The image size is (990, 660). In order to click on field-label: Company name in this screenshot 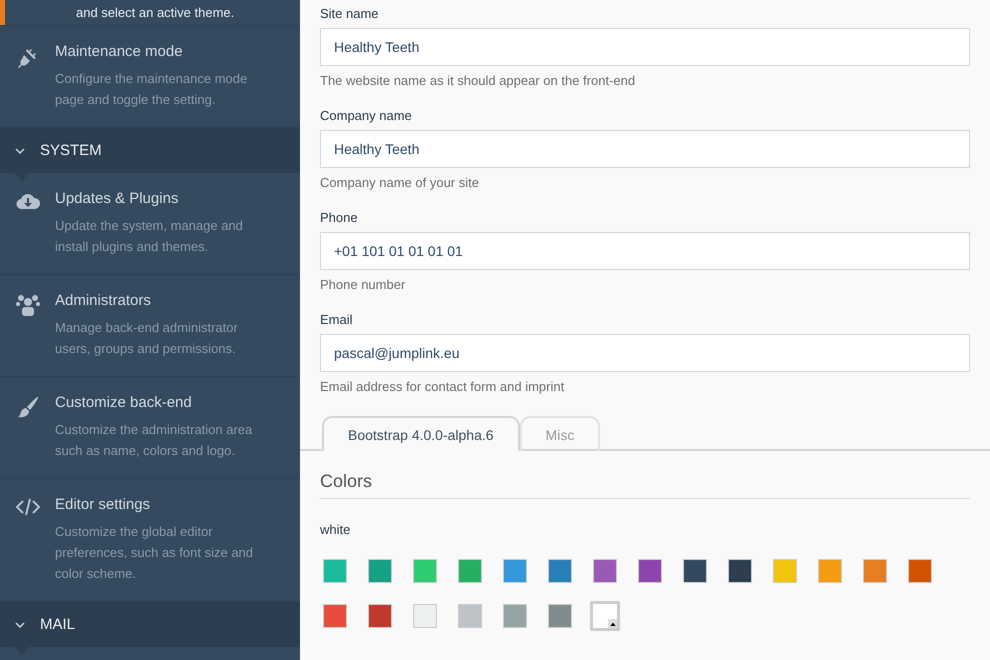, I will do `click(366, 116)`.